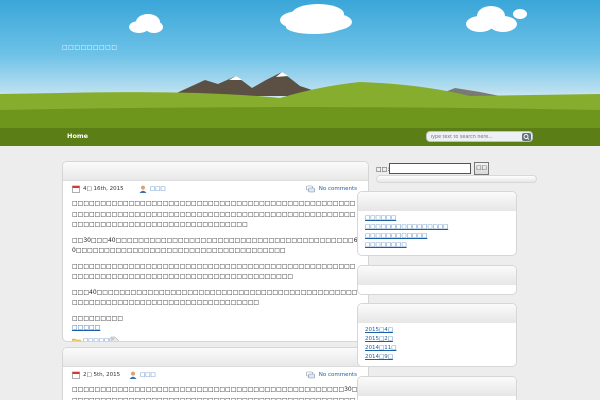 The width and height of the screenshot is (600, 400). I want to click on archives-list: 2015□4□ 2015□2□ 2014□11□ 2014□9□, so click(437, 344).